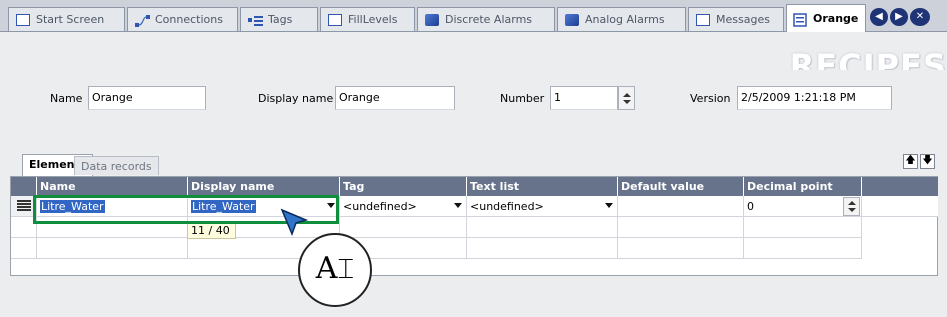 The height and width of the screenshot is (317, 947). What do you see at coordinates (295, 223) in the screenshot?
I see `mouse-pointer-icon` at bounding box center [295, 223].